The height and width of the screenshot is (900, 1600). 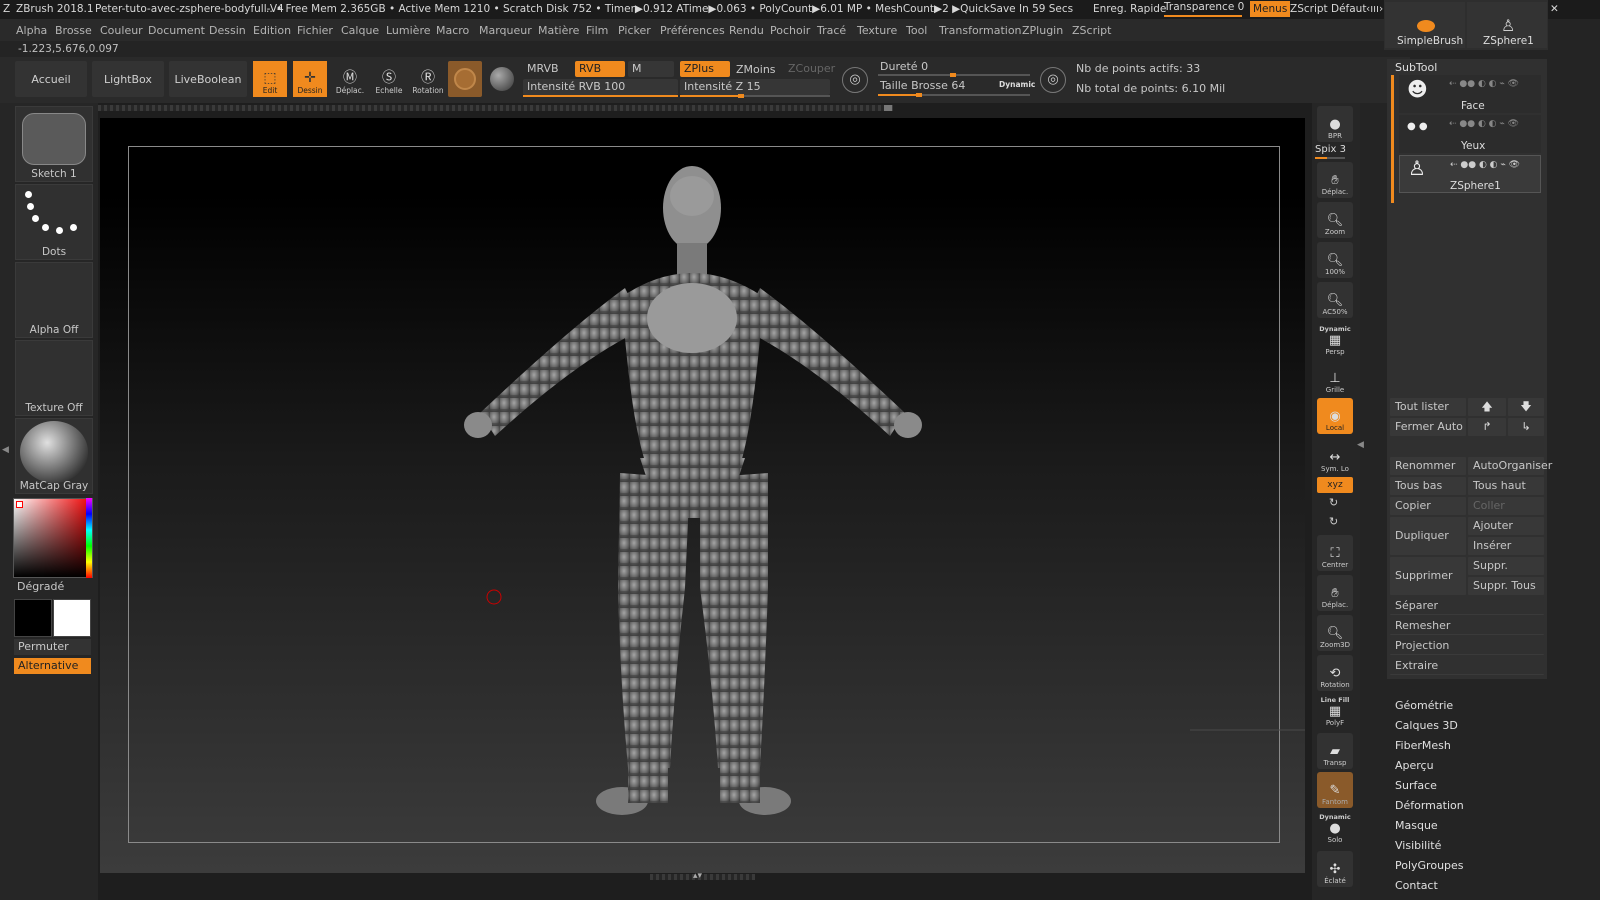 What do you see at coordinates (1526, 407) in the screenshot?
I see `move-down-icon: 🡇︎` at bounding box center [1526, 407].